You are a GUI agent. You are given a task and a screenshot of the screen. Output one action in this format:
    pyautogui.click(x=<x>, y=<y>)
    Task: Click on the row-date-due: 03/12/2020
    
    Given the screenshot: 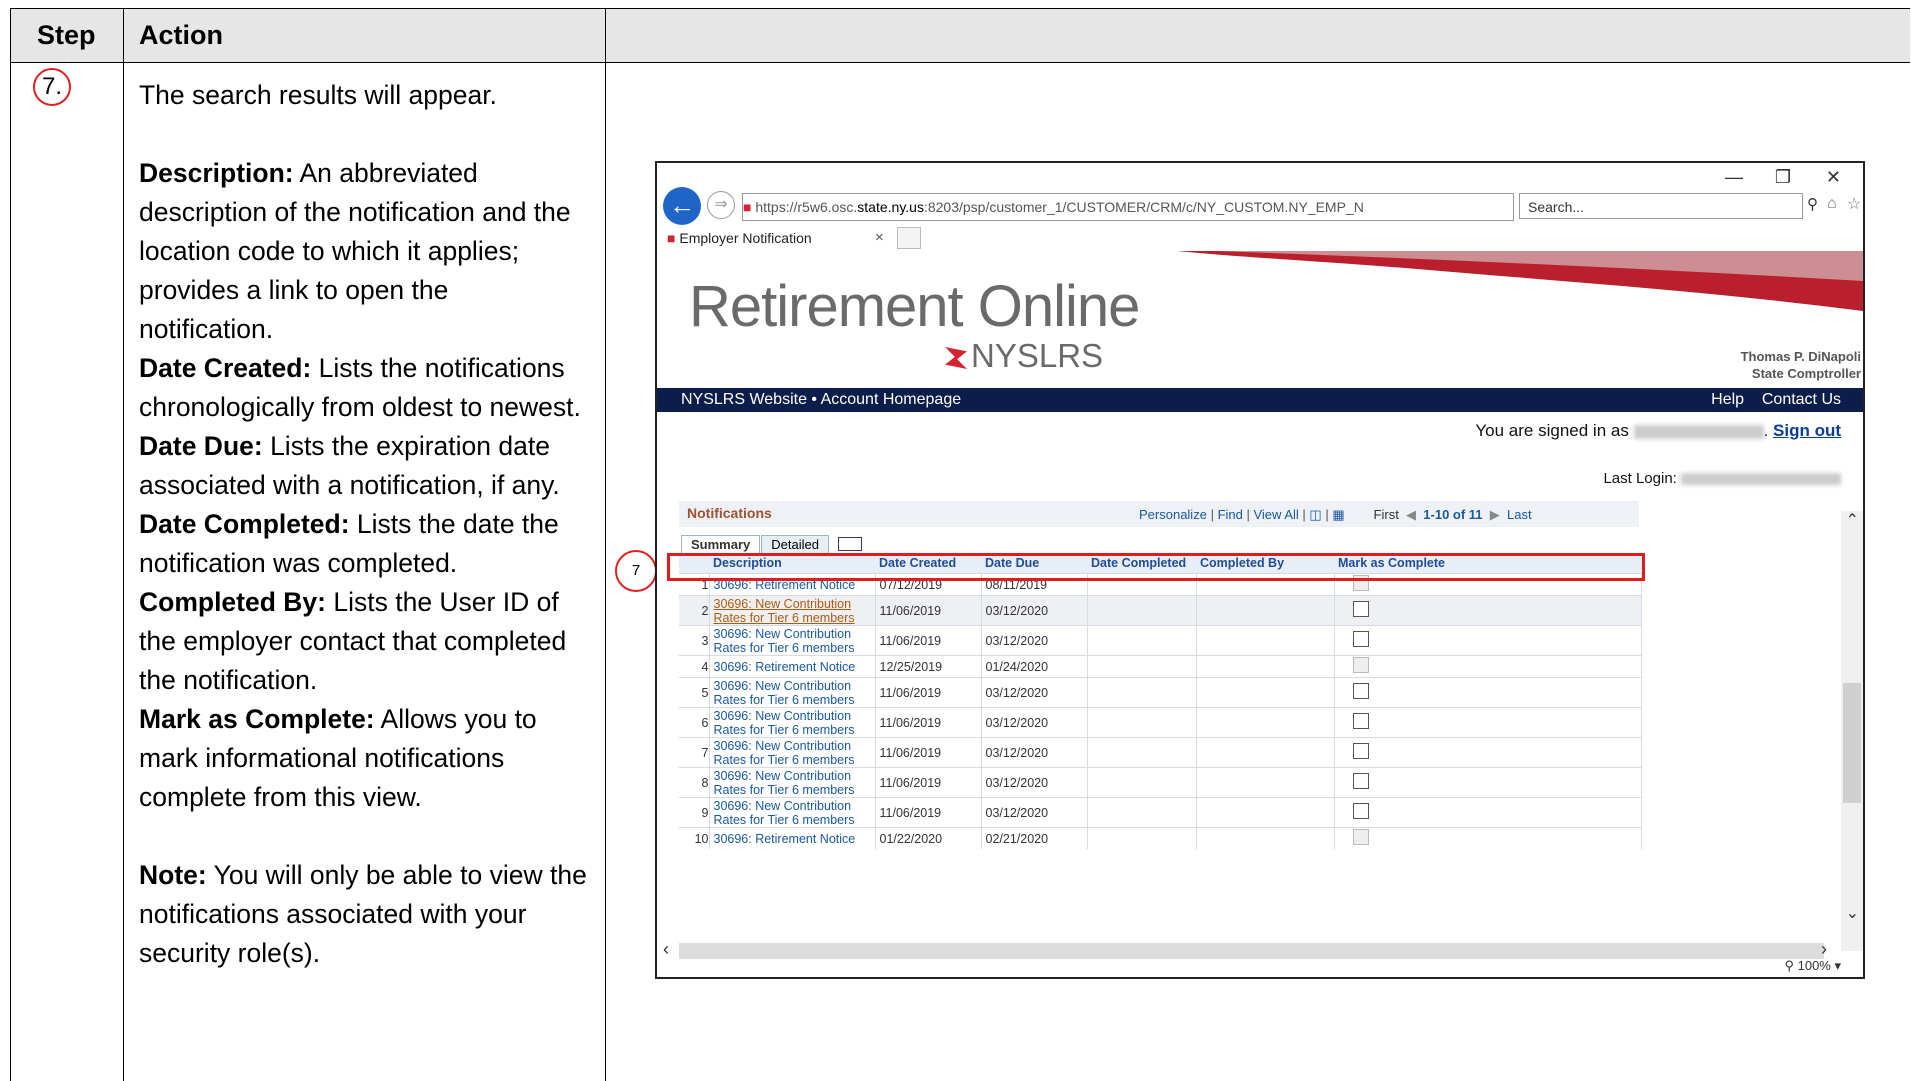 What is the action you would take?
    pyautogui.click(x=1034, y=752)
    